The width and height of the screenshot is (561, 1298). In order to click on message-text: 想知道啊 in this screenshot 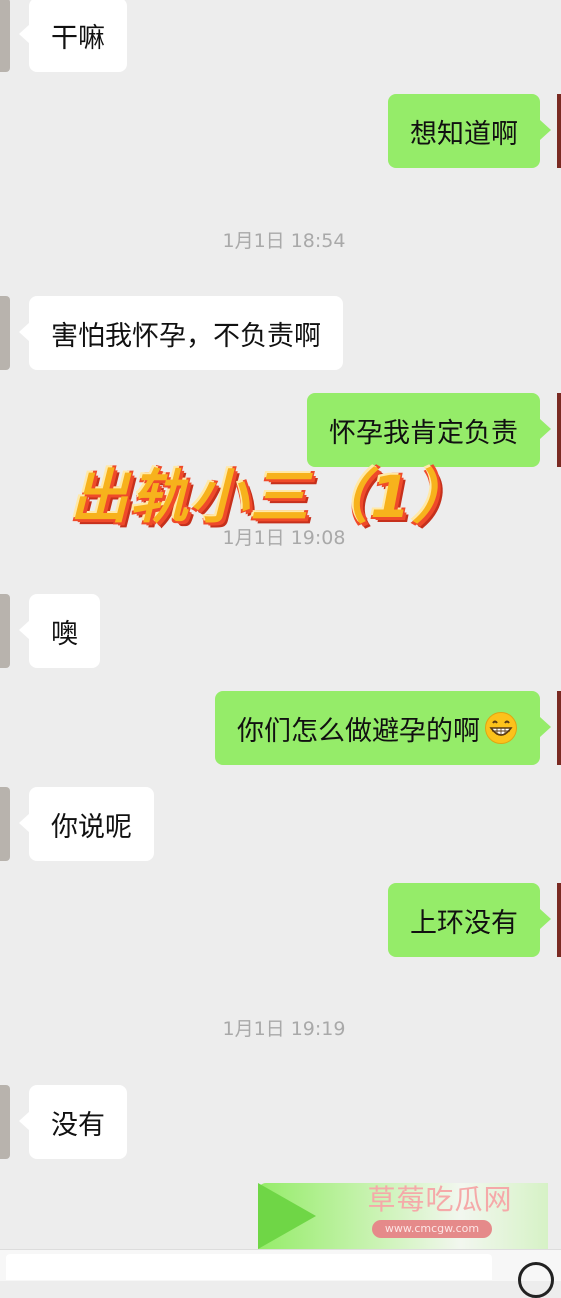, I will do `click(464, 134)`.